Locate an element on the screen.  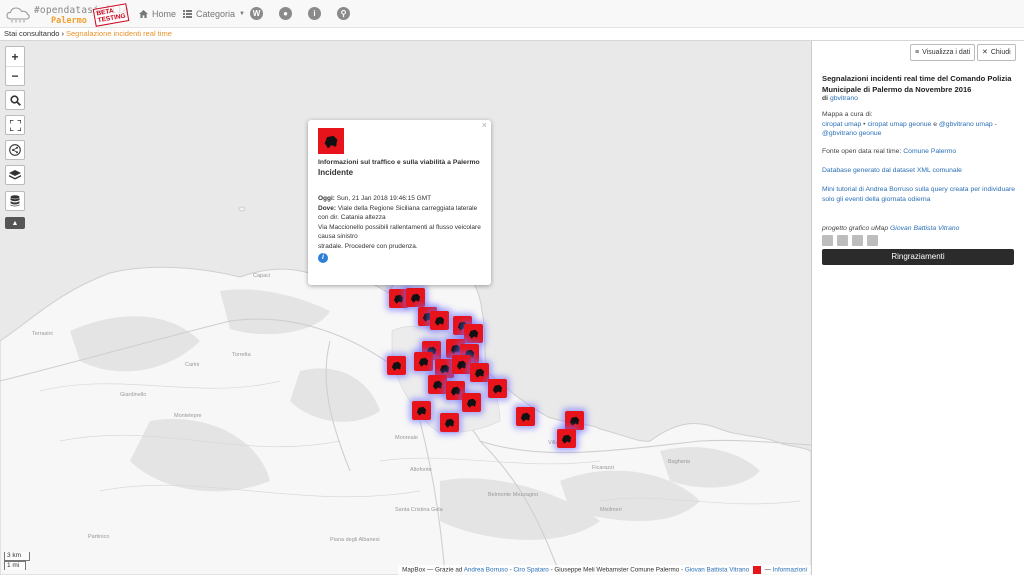
info-icon: i is located at coordinates (314, 13).